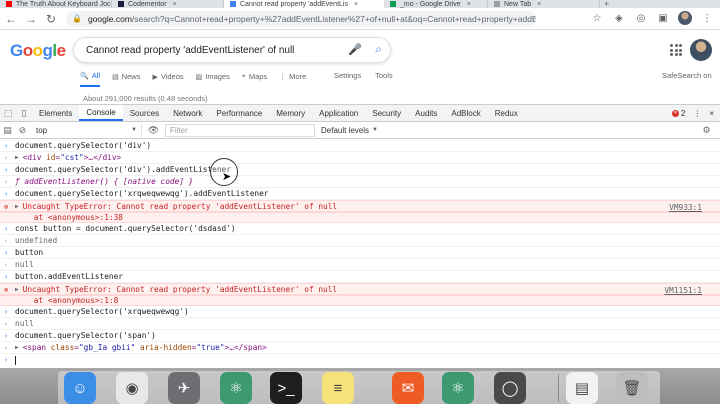 Image resolution: width=720 pixels, height=404 pixels. What do you see at coordinates (378, 49) in the screenshot?
I see `search-icon: ⌕` at bounding box center [378, 49].